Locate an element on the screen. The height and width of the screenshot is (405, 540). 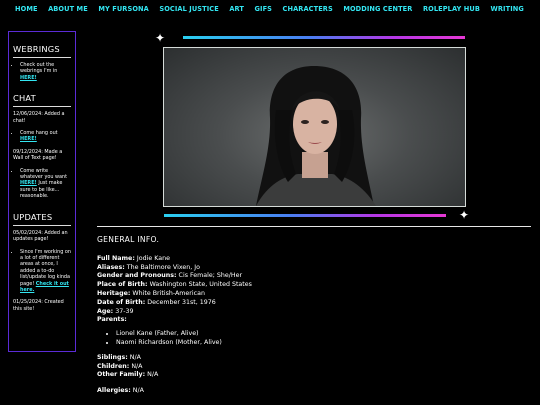
nav-my-fursona: MY FURSONA is located at coordinates (123, 9).